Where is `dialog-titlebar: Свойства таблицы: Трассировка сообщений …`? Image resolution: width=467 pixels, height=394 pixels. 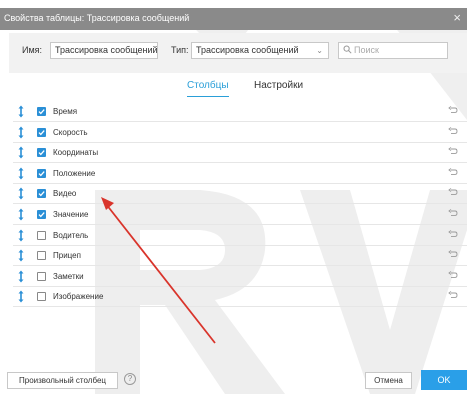 dialog-titlebar: Свойства таблицы: Трассировка сообщений … is located at coordinates (233, 19).